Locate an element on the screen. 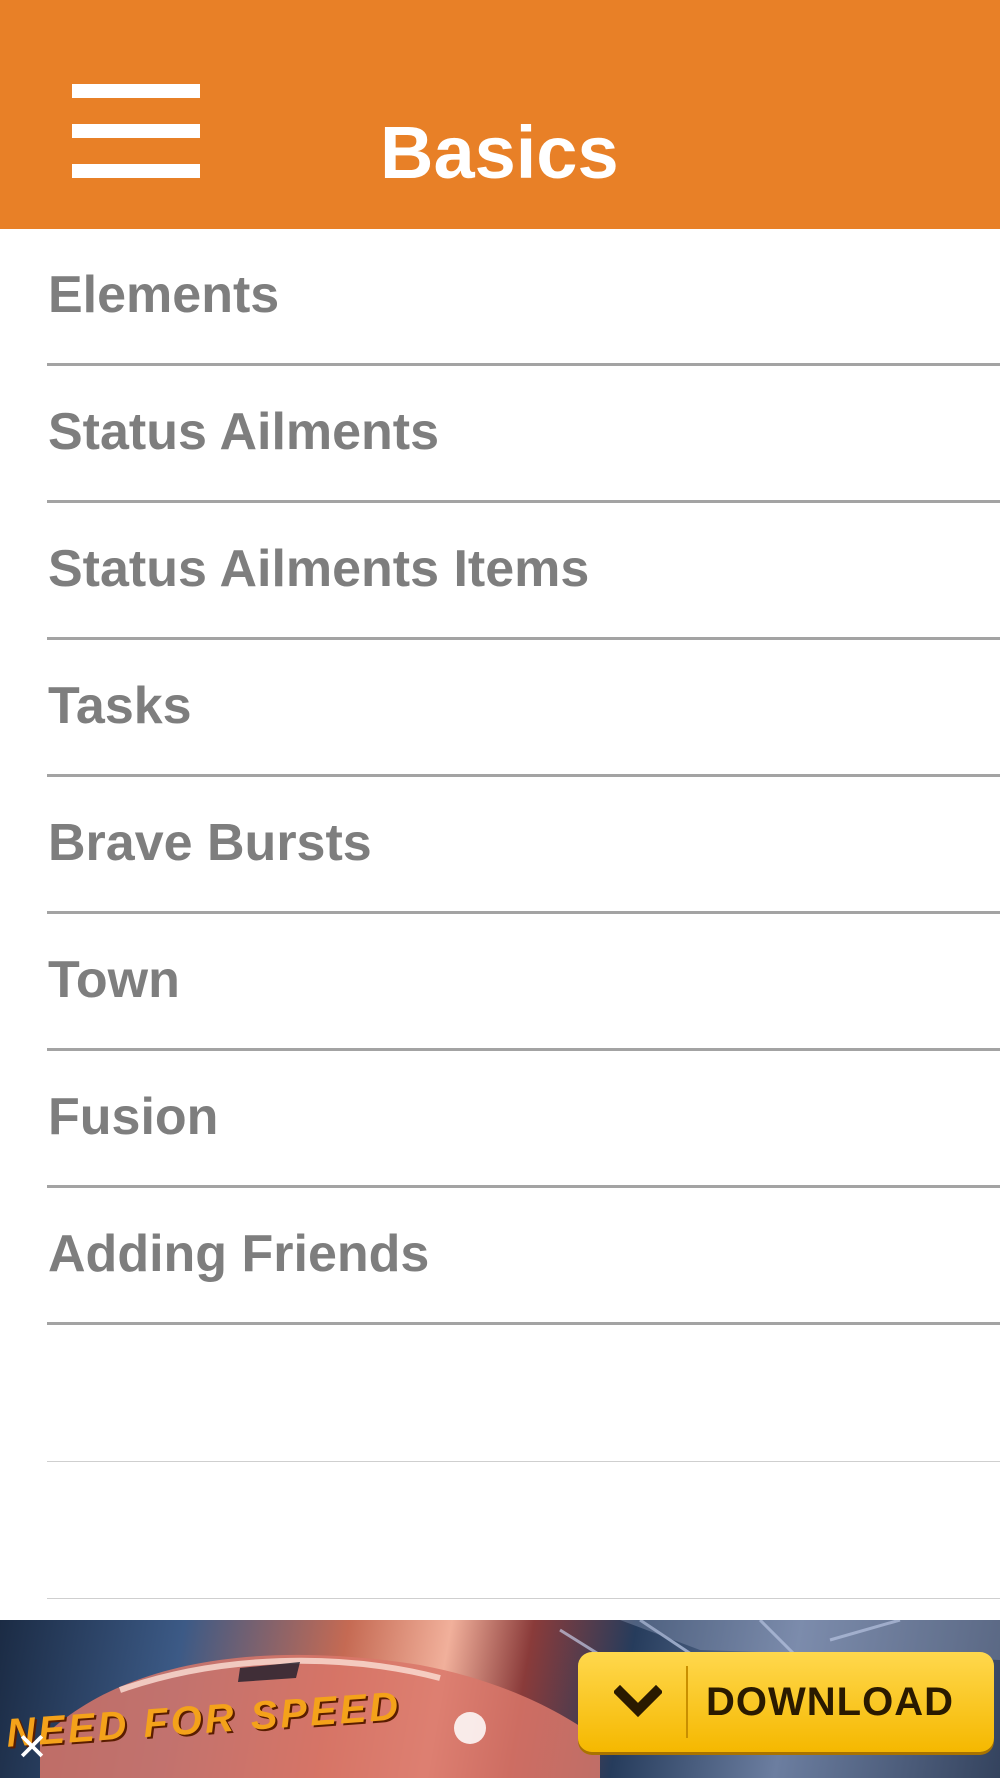 The image size is (1000, 1778). list-item-label: Adding Friends is located at coordinates (239, 1254).